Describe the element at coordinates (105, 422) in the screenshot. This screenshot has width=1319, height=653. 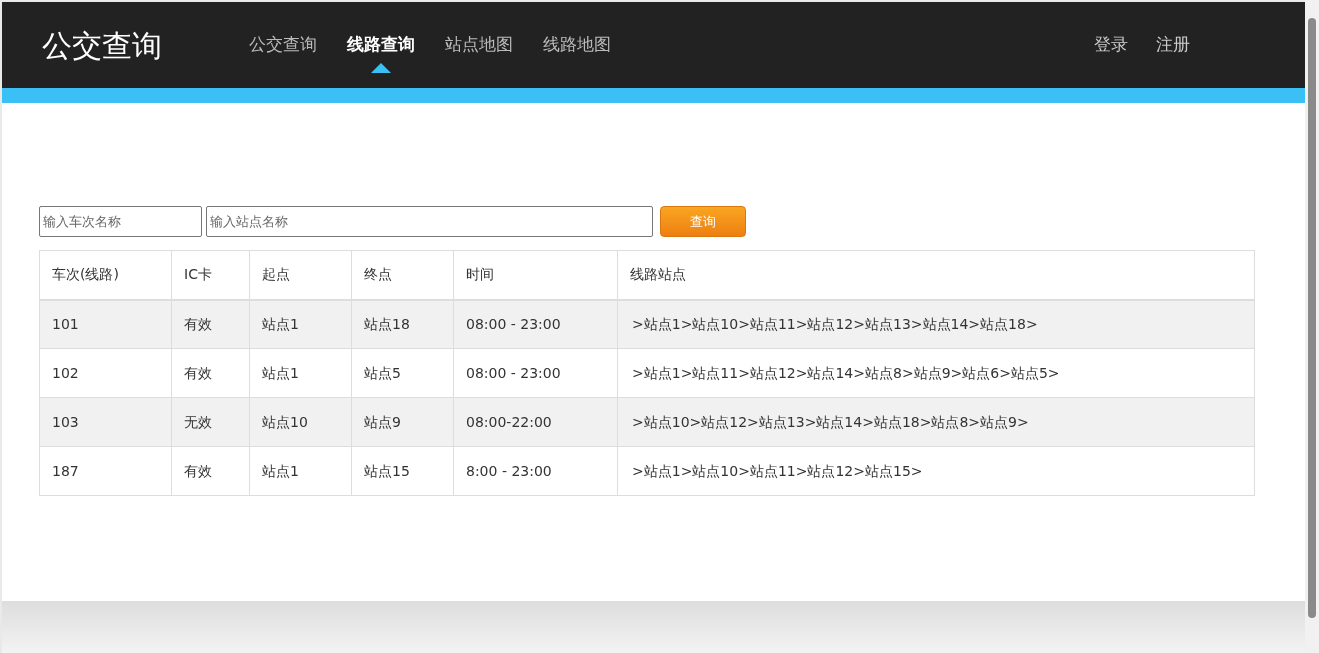
I see `table-cell: 103` at that location.